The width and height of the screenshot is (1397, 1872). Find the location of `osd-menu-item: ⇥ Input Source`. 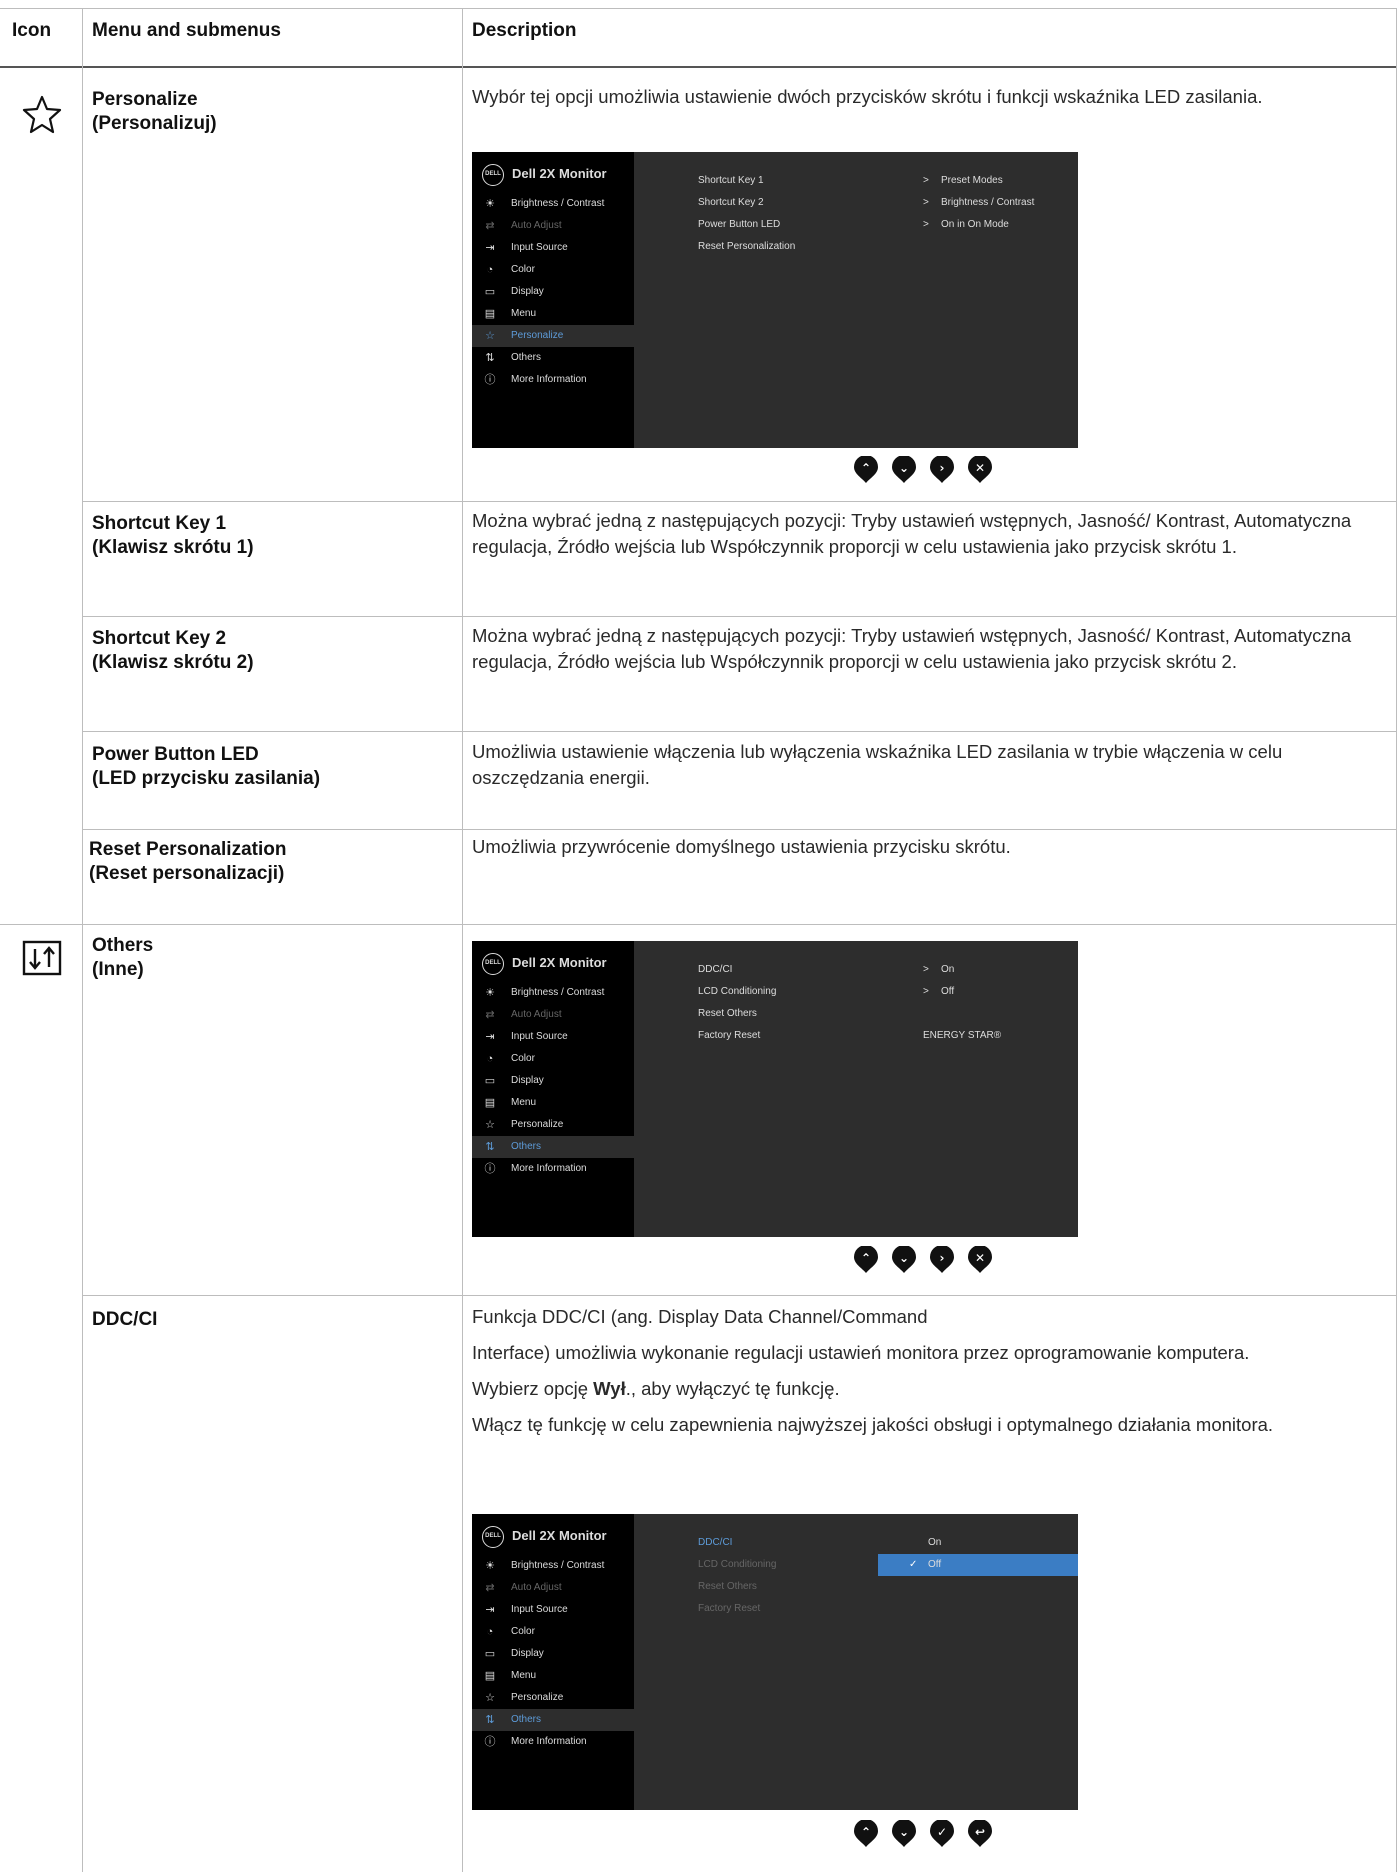

osd-menu-item: ⇥ Input Source is located at coordinates (553, 248).